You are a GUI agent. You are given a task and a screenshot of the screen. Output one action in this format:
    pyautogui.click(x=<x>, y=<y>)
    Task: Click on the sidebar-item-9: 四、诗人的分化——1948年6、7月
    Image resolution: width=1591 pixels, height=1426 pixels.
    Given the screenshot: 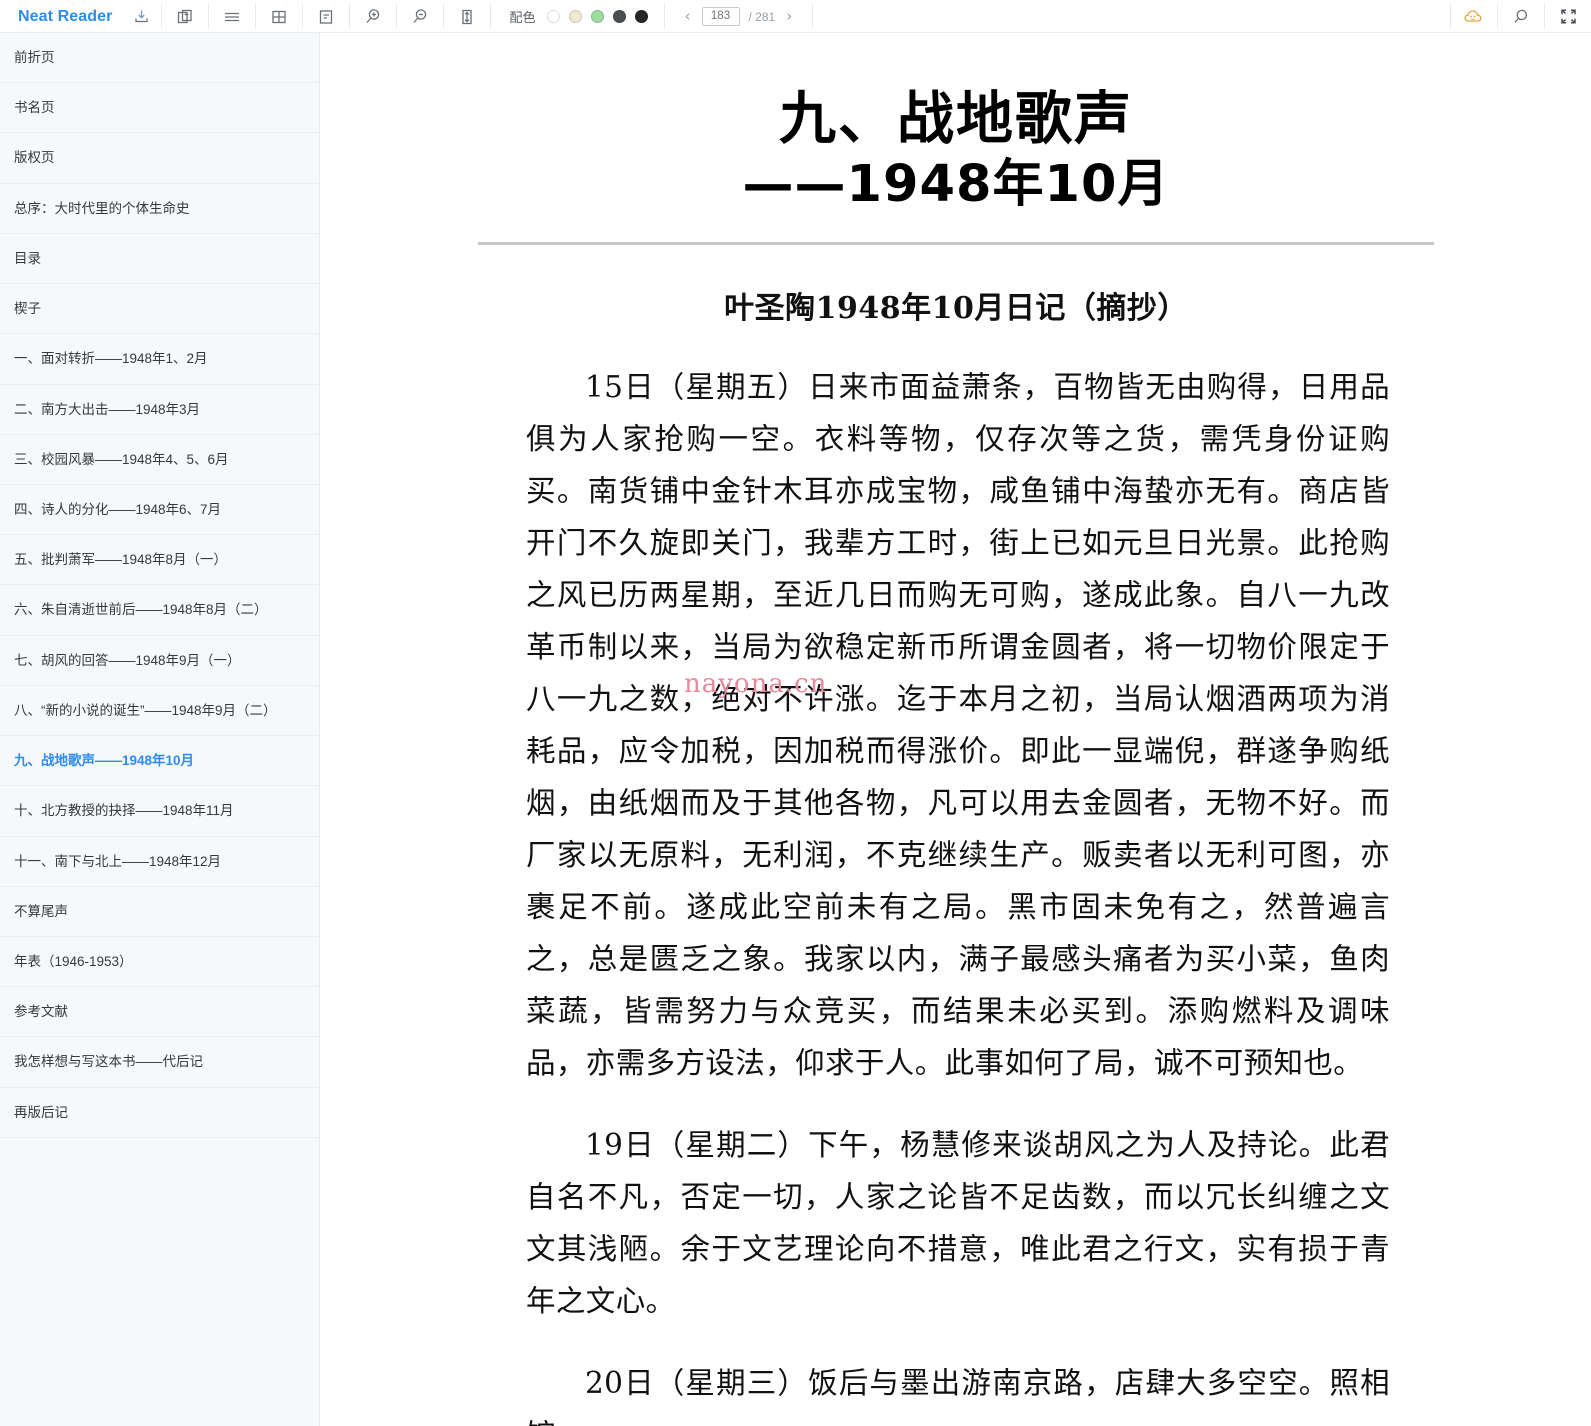 What is the action you would take?
    pyautogui.click(x=159, y=510)
    